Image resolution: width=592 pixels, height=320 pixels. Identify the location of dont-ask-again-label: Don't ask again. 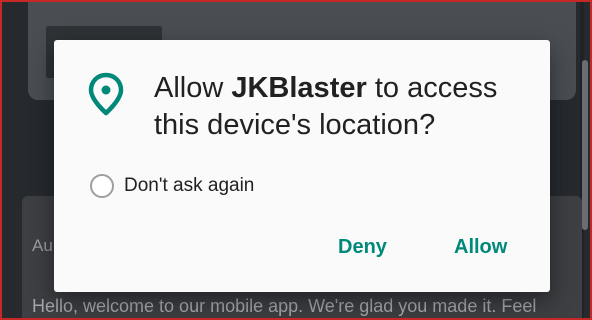
(189, 185).